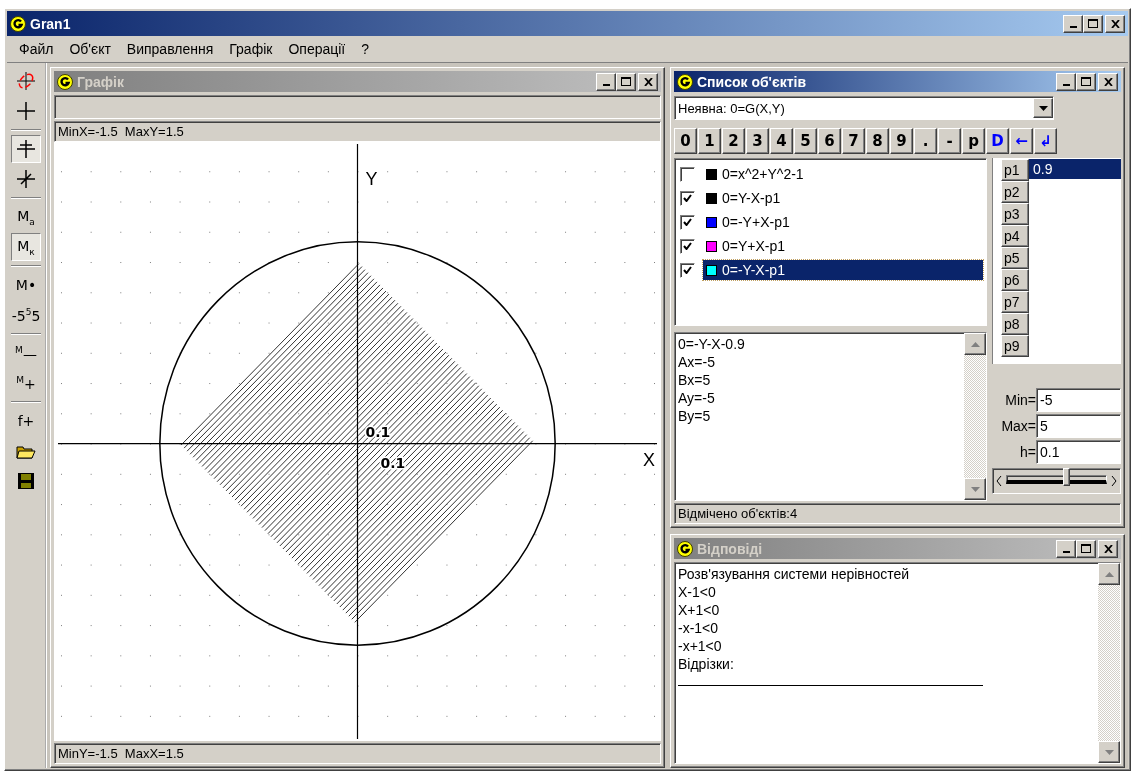 The image size is (1131, 771). What do you see at coordinates (1056, 481) in the screenshot?
I see `parameter-slider` at bounding box center [1056, 481].